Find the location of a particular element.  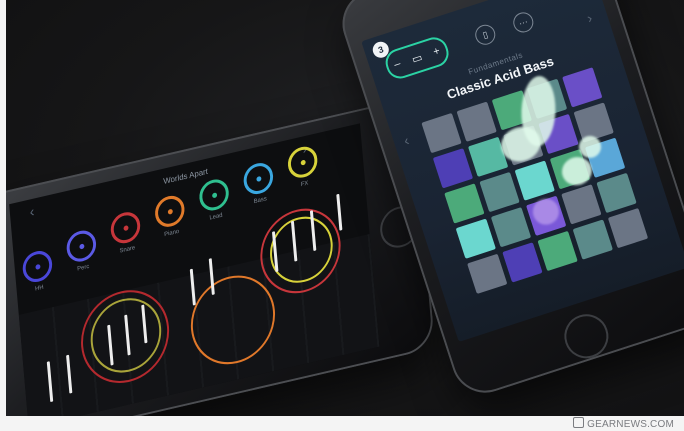

watermark-text: GEARNEWS.COM is located at coordinates (630, 424).